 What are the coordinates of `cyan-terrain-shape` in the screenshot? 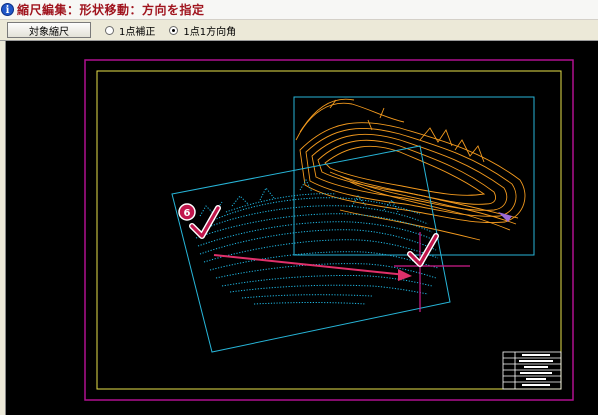 It's located at (317, 241).